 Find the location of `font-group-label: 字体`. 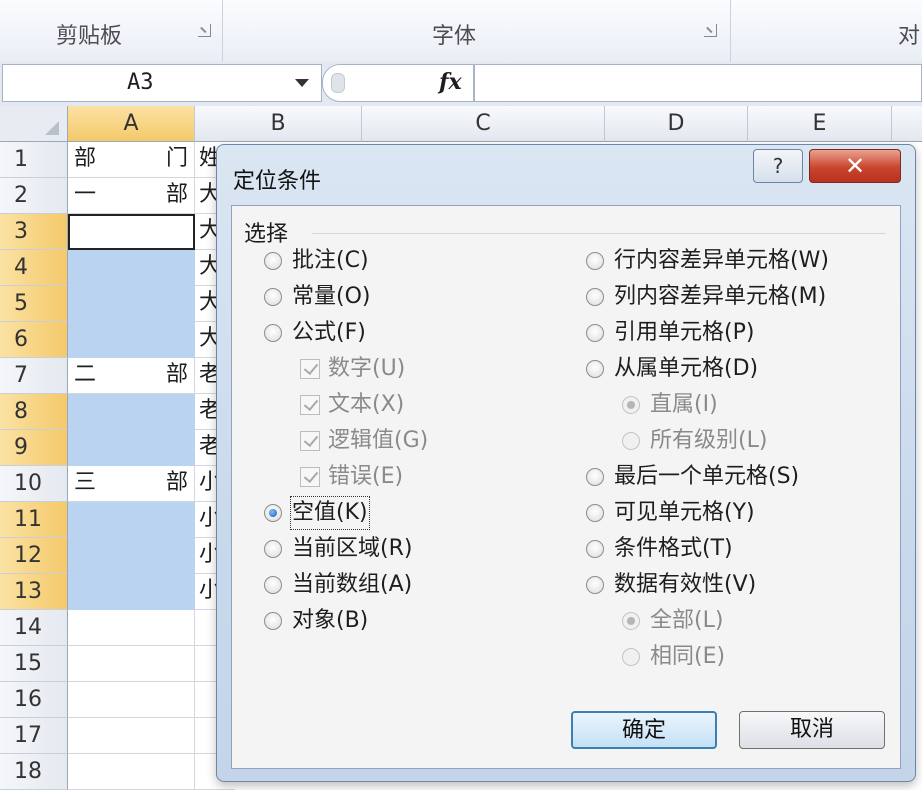

font-group-label: 字体 is located at coordinates (454, 36).